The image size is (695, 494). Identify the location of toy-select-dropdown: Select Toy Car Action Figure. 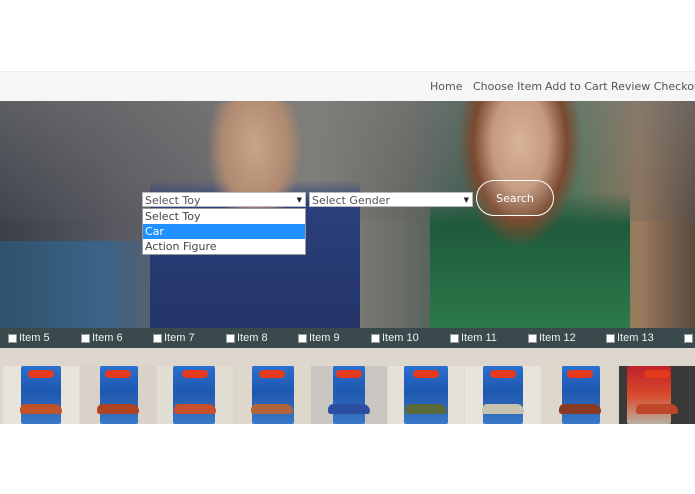
(224, 231).